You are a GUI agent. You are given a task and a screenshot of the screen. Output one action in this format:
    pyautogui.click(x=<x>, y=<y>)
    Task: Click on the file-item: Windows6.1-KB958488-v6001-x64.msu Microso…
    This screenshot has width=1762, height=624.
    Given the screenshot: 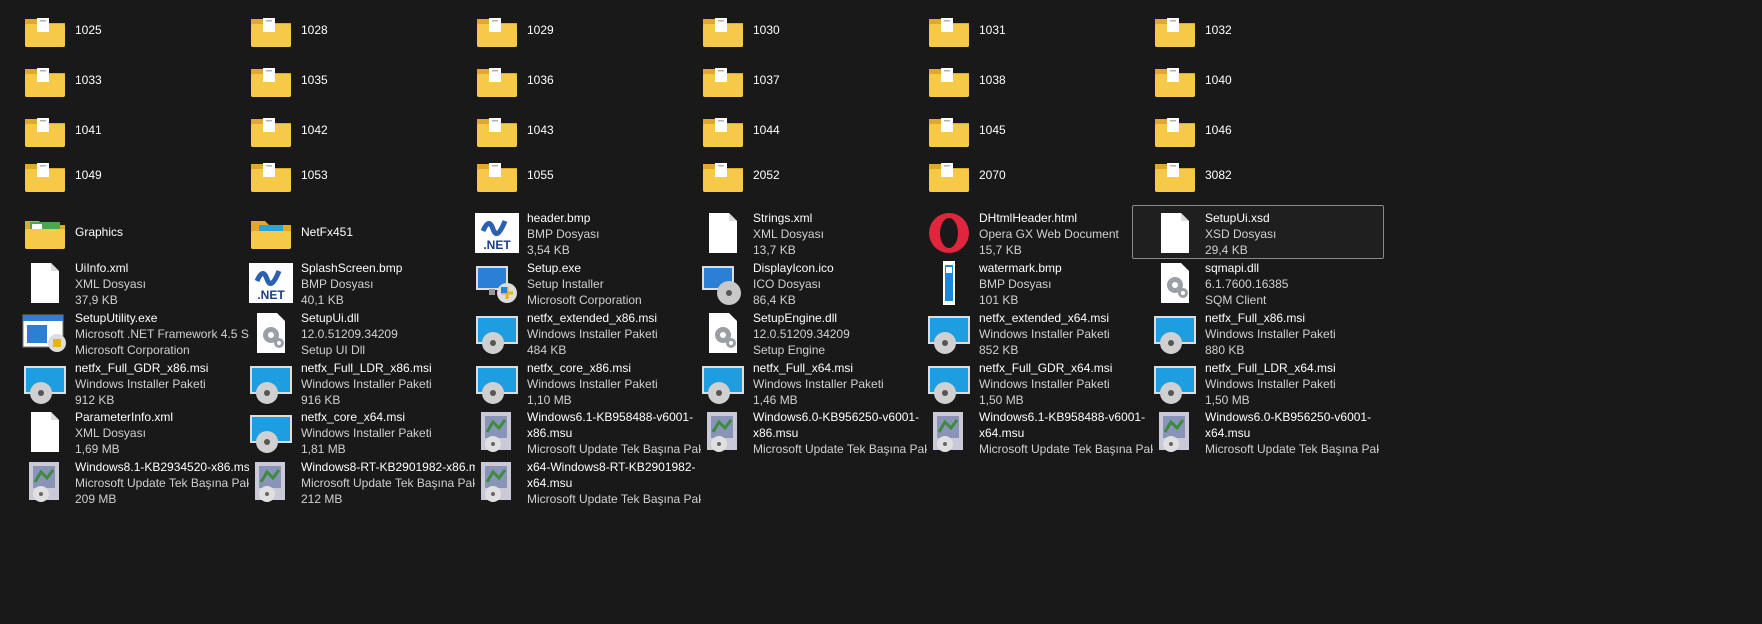 What is the action you would take?
    pyautogui.click(x=1032, y=431)
    